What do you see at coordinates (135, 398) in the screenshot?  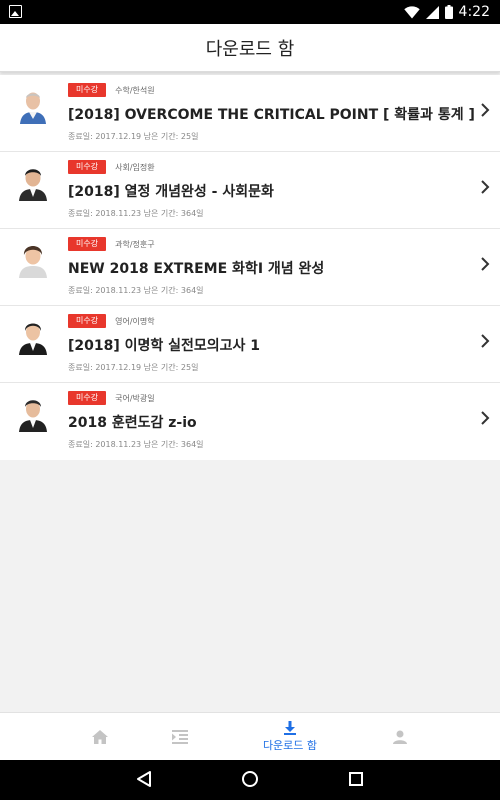 I see `subject-teacher: 국어/박광일` at bounding box center [135, 398].